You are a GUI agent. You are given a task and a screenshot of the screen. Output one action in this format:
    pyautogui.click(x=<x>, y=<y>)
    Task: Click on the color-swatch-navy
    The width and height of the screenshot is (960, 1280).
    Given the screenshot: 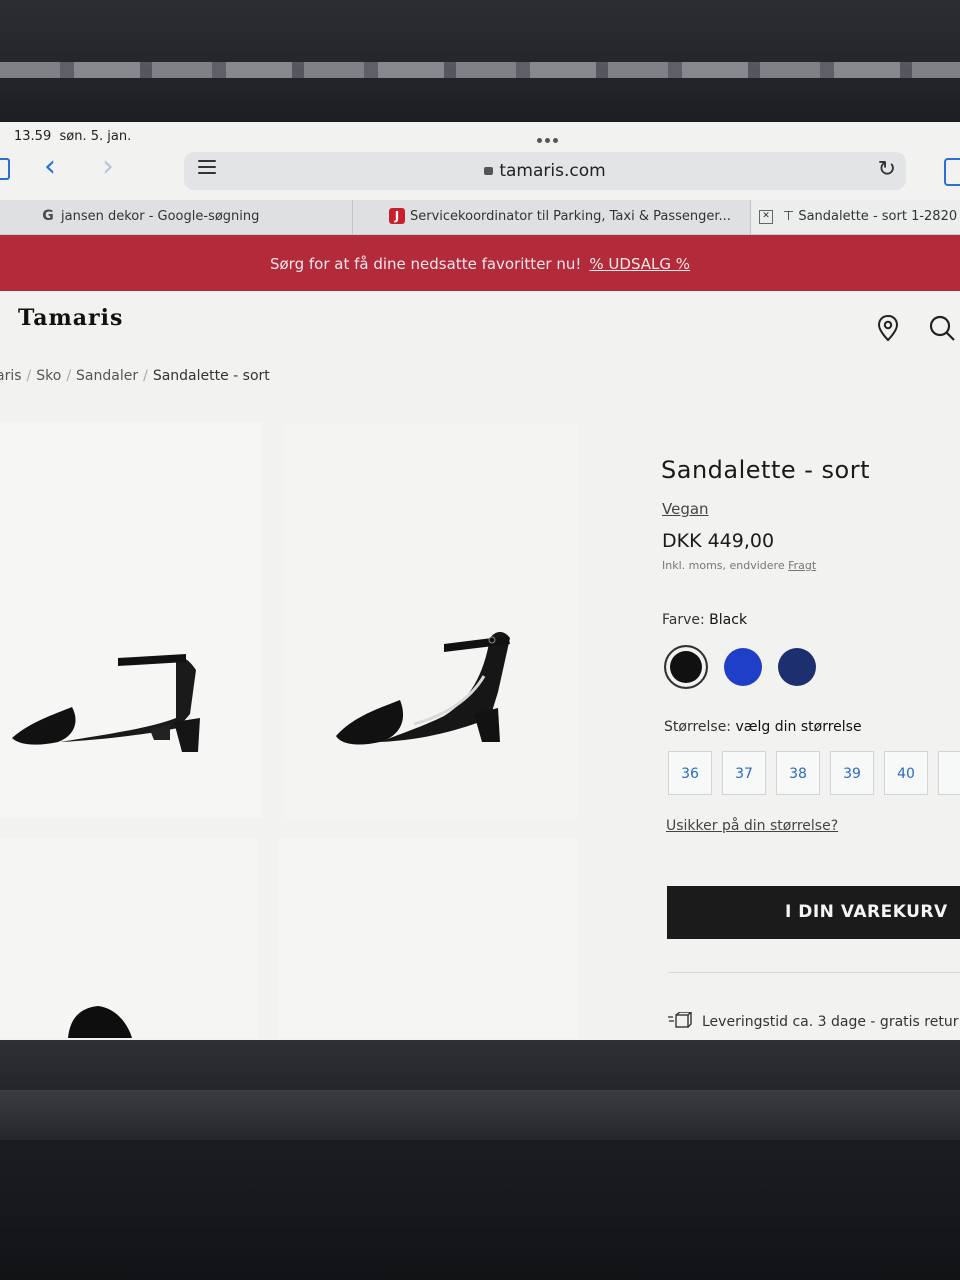 What is the action you would take?
    pyautogui.click(x=797, y=667)
    